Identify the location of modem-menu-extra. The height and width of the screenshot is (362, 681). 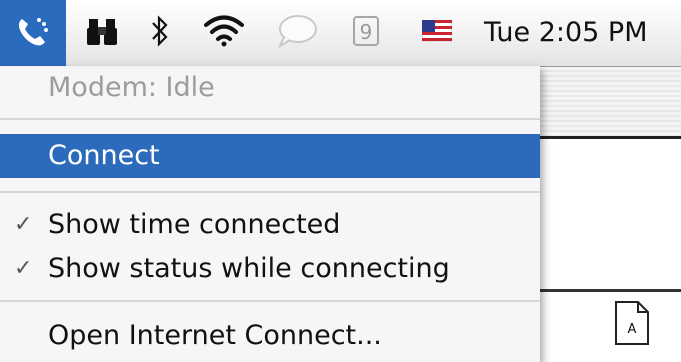
(33, 33).